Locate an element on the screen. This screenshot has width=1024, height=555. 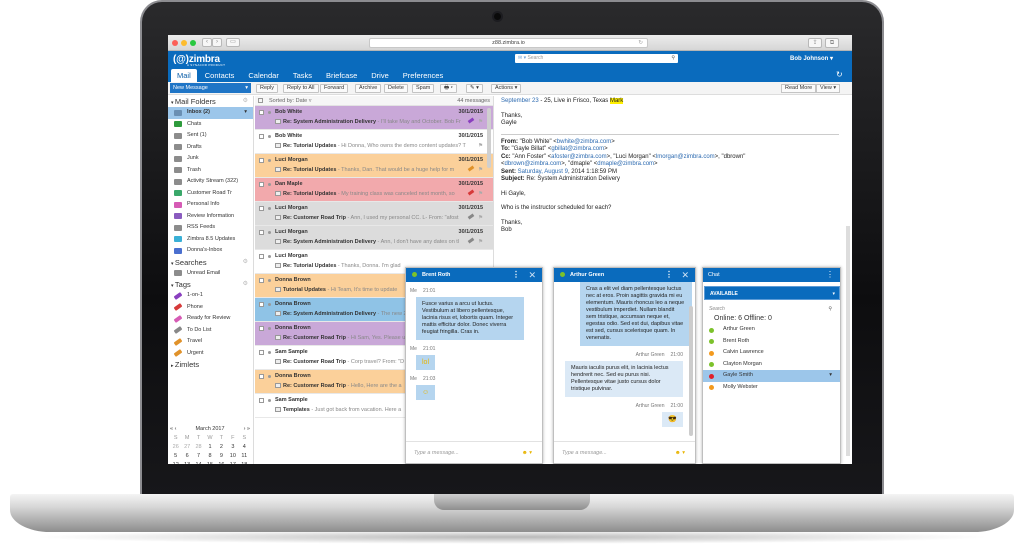
folder-item: Activity Stream (322) is located at coordinates (210, 182).